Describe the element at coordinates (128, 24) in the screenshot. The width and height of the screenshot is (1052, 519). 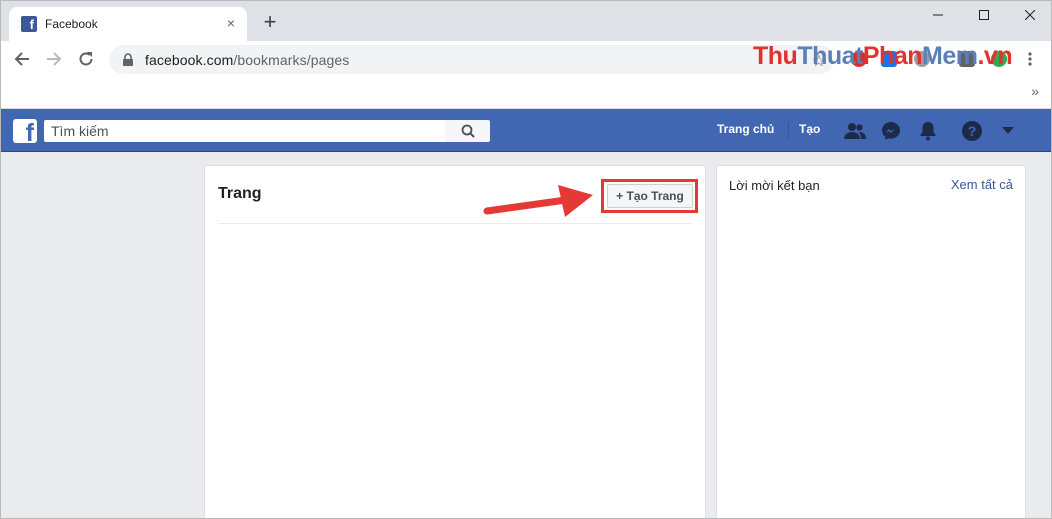
I see `tab-facebook: f Facebook ×` at that location.